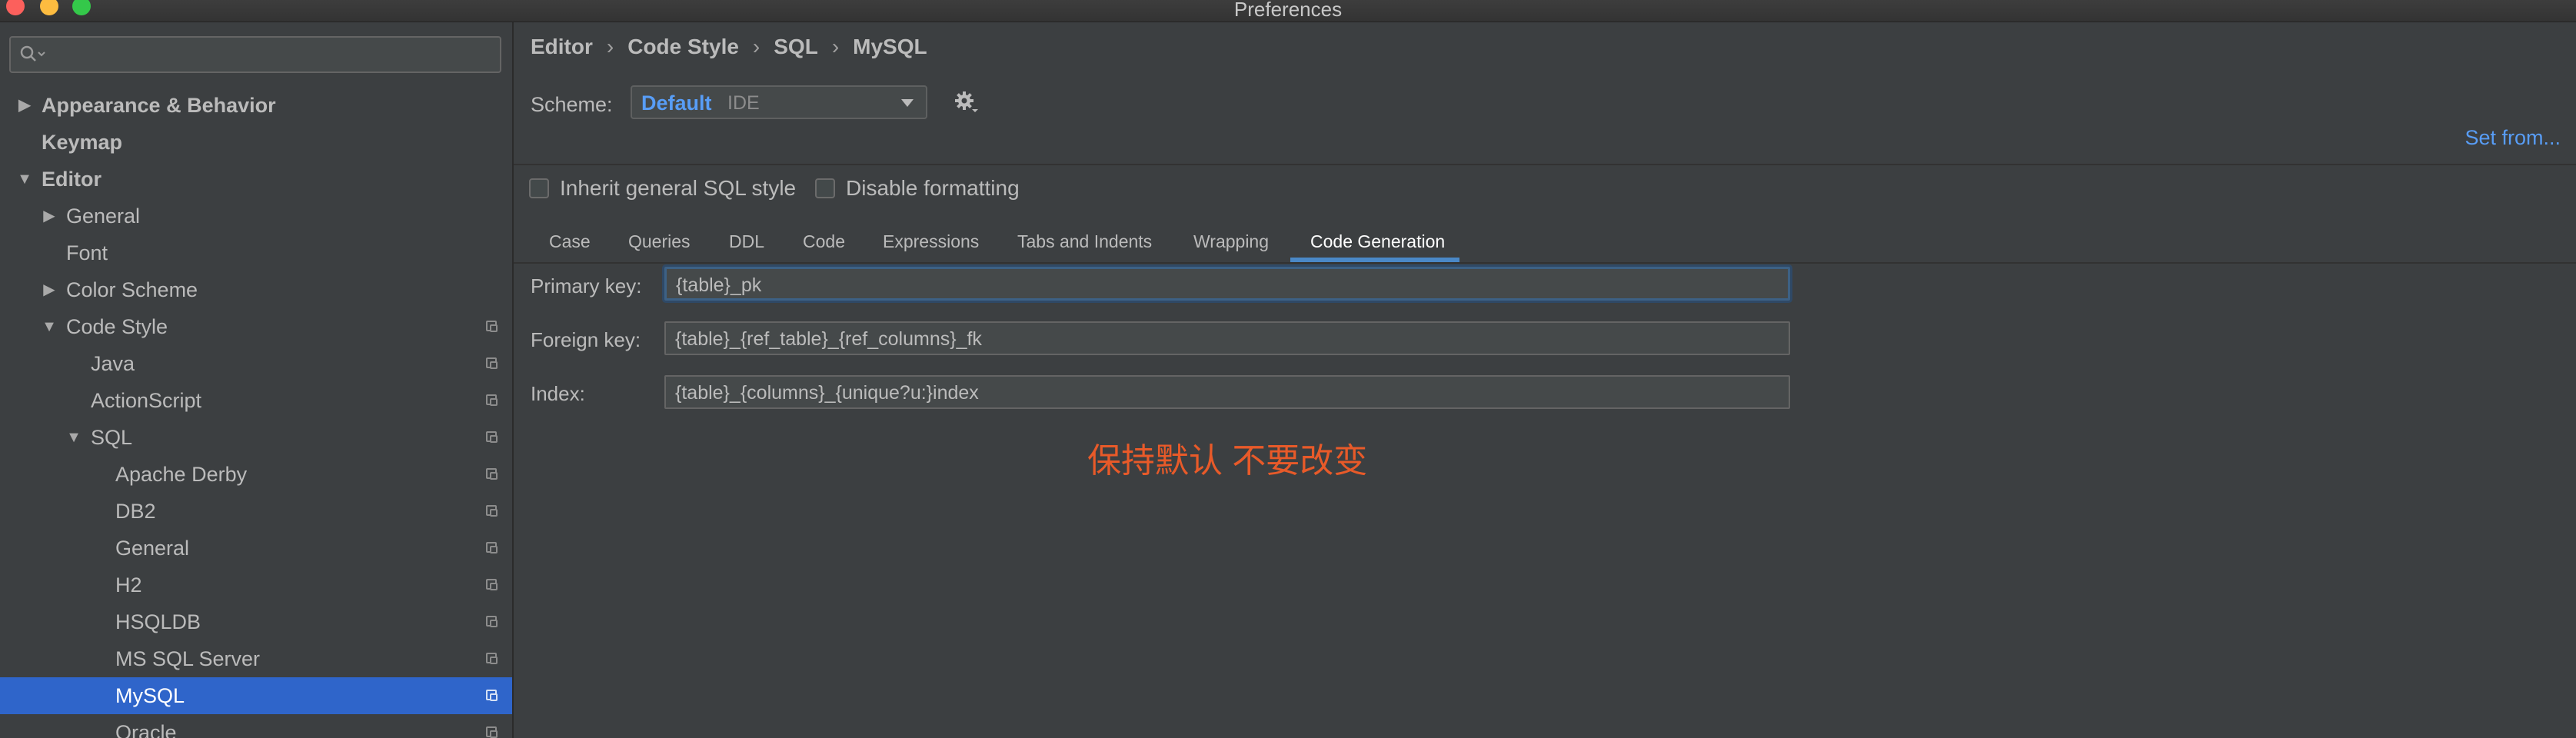 Image resolution: width=2576 pixels, height=738 pixels. What do you see at coordinates (132, 289) in the screenshot?
I see `sidebar-item-label: Color Scheme` at bounding box center [132, 289].